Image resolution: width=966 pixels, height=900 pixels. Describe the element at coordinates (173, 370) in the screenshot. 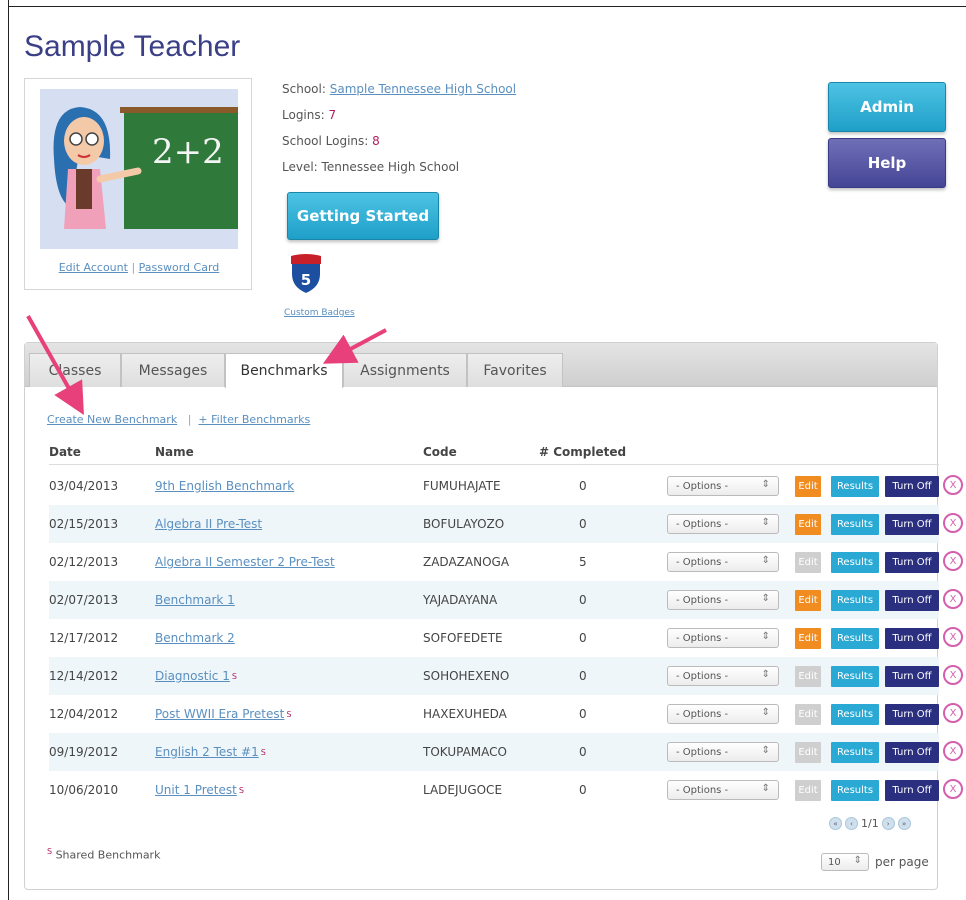

I see `tab-messages: Messages` at that location.